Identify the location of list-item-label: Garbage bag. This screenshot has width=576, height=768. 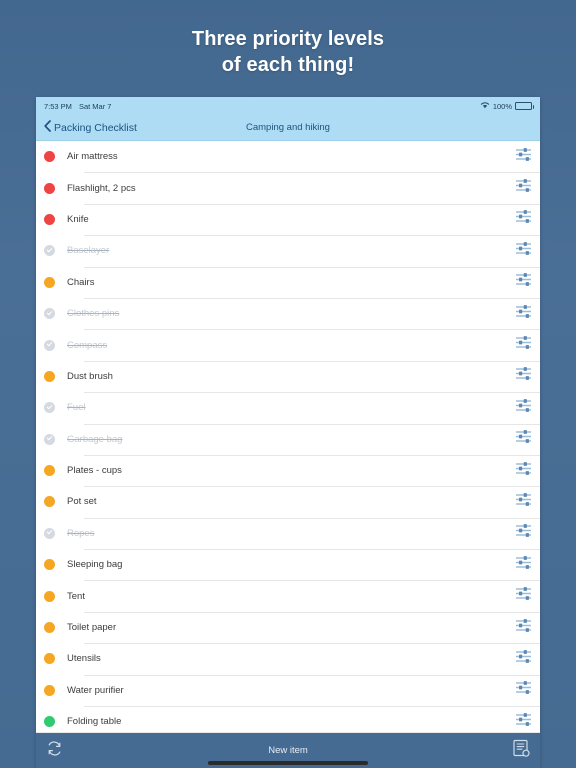
(95, 439).